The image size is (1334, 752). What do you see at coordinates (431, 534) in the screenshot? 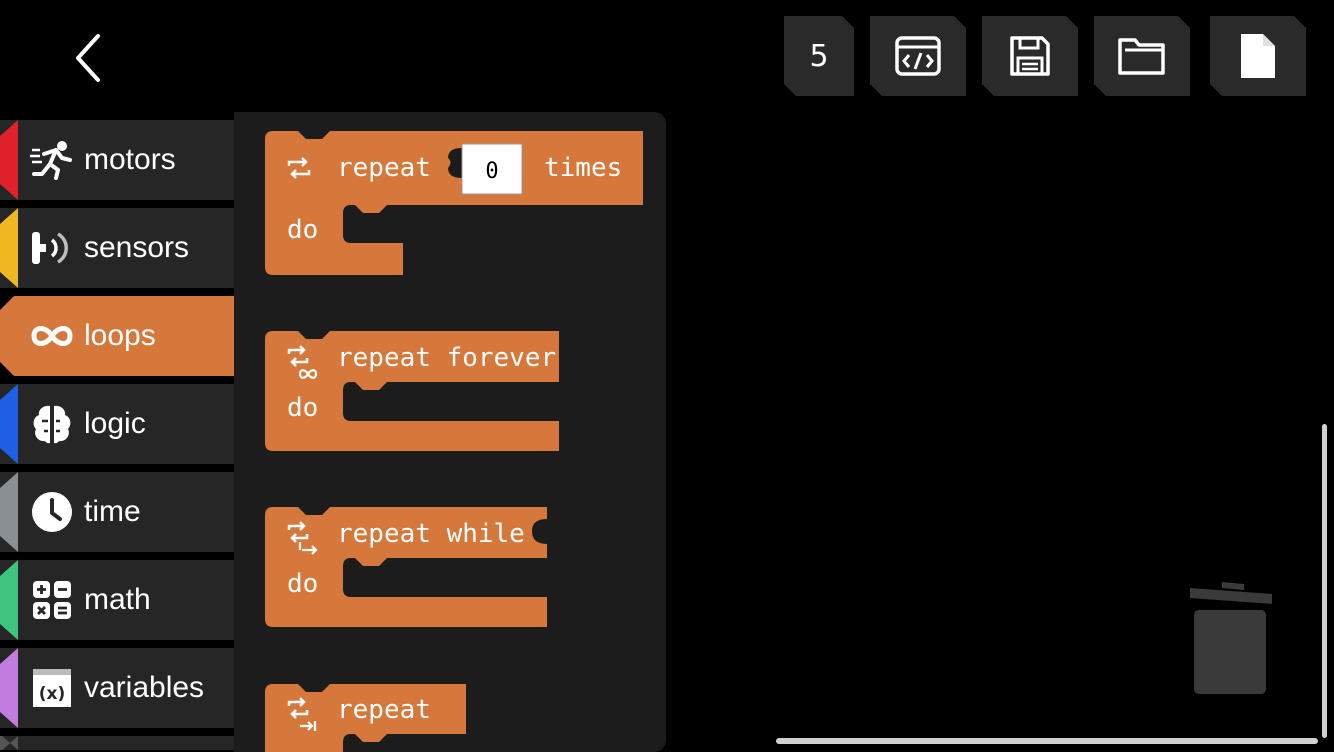
I see `repeat-while-label: repeat while` at bounding box center [431, 534].